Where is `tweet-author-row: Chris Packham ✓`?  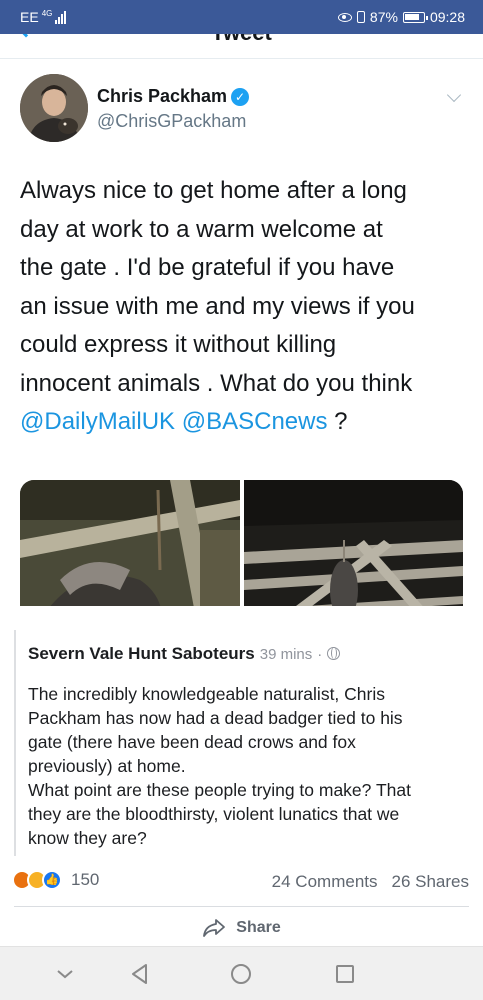
tweet-author-row: Chris Packham ✓ is located at coordinates (173, 96).